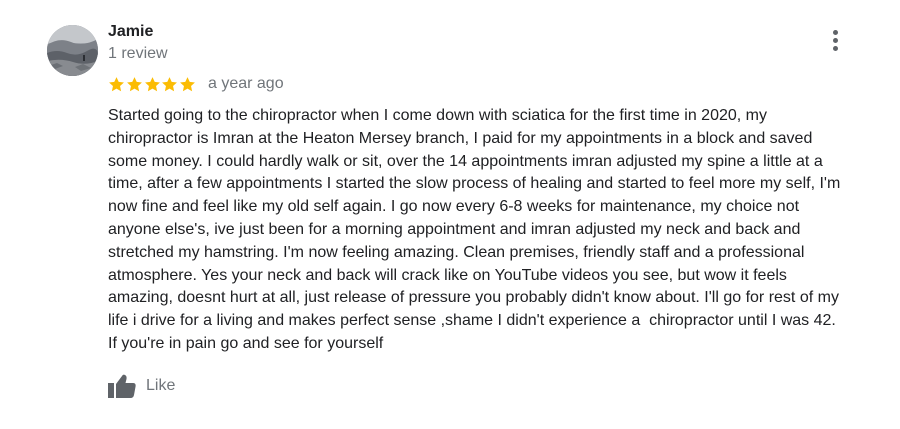  Describe the element at coordinates (161, 385) in the screenshot. I see `like-label: Like` at that location.